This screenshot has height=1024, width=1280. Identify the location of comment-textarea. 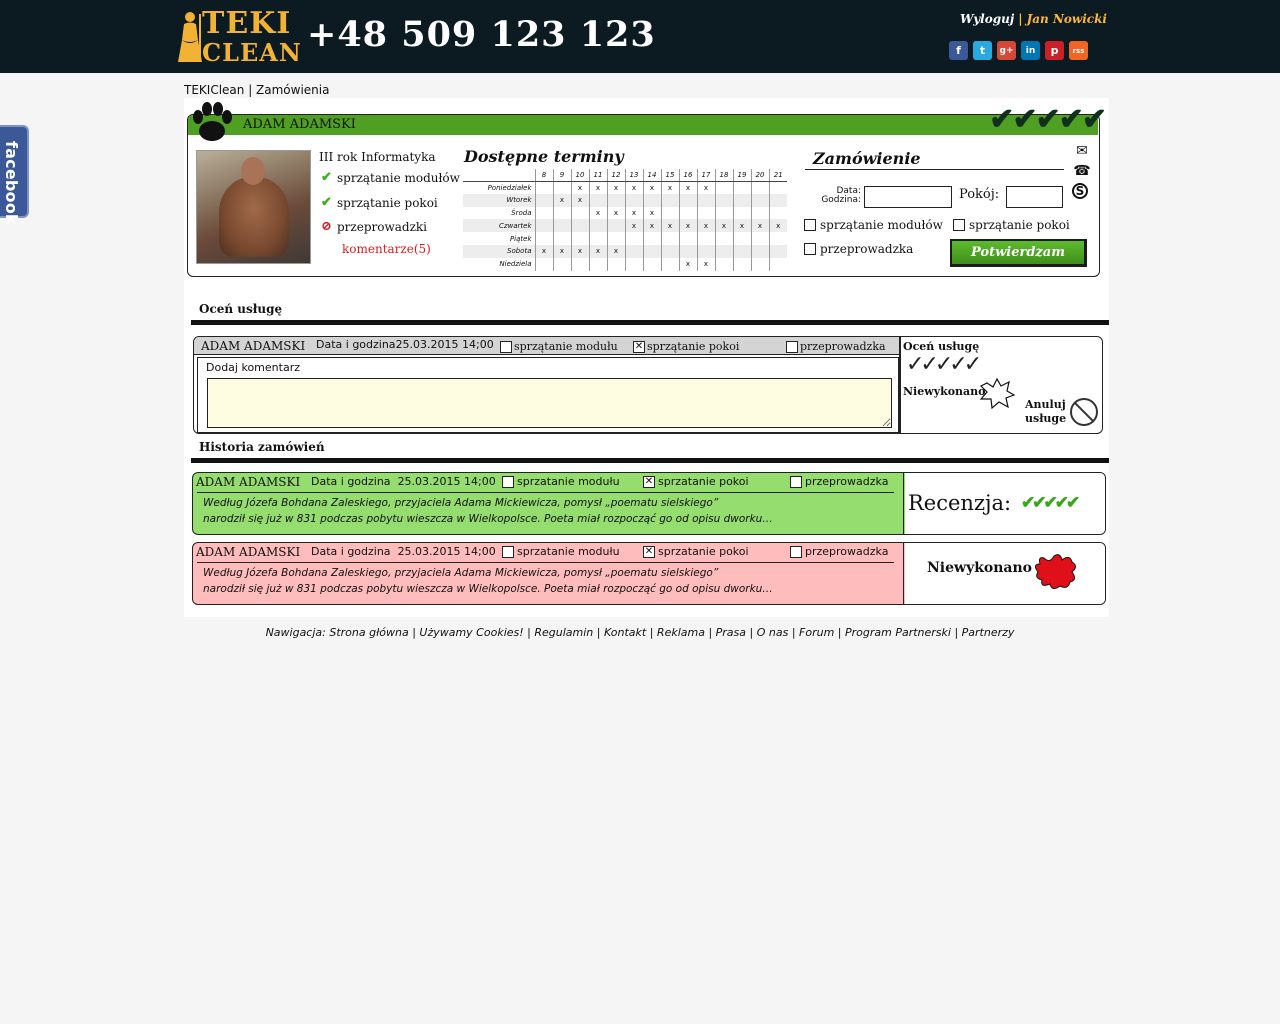
(549, 403).